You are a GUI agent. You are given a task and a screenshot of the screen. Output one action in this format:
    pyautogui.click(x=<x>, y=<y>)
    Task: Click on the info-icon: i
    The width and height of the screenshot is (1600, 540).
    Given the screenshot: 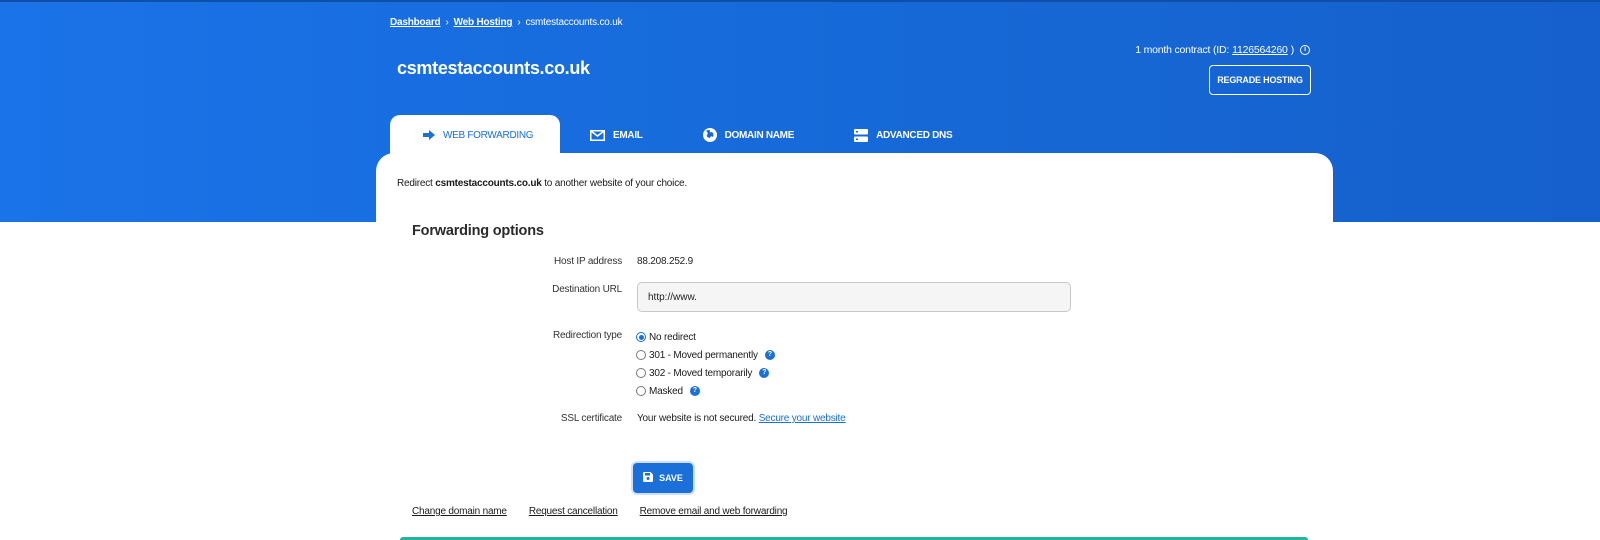 What is the action you would take?
    pyautogui.click(x=1305, y=50)
    